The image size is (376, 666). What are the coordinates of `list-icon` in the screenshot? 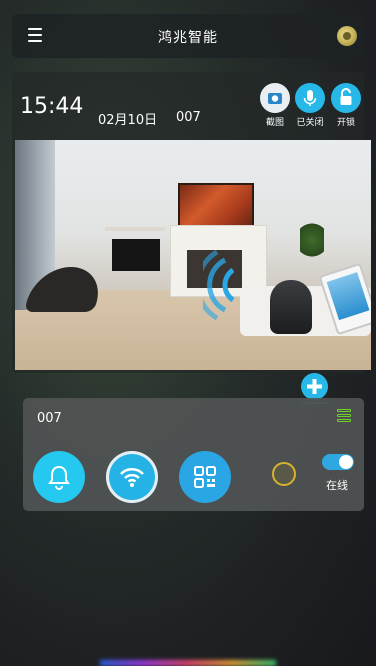 It's located at (344, 417).